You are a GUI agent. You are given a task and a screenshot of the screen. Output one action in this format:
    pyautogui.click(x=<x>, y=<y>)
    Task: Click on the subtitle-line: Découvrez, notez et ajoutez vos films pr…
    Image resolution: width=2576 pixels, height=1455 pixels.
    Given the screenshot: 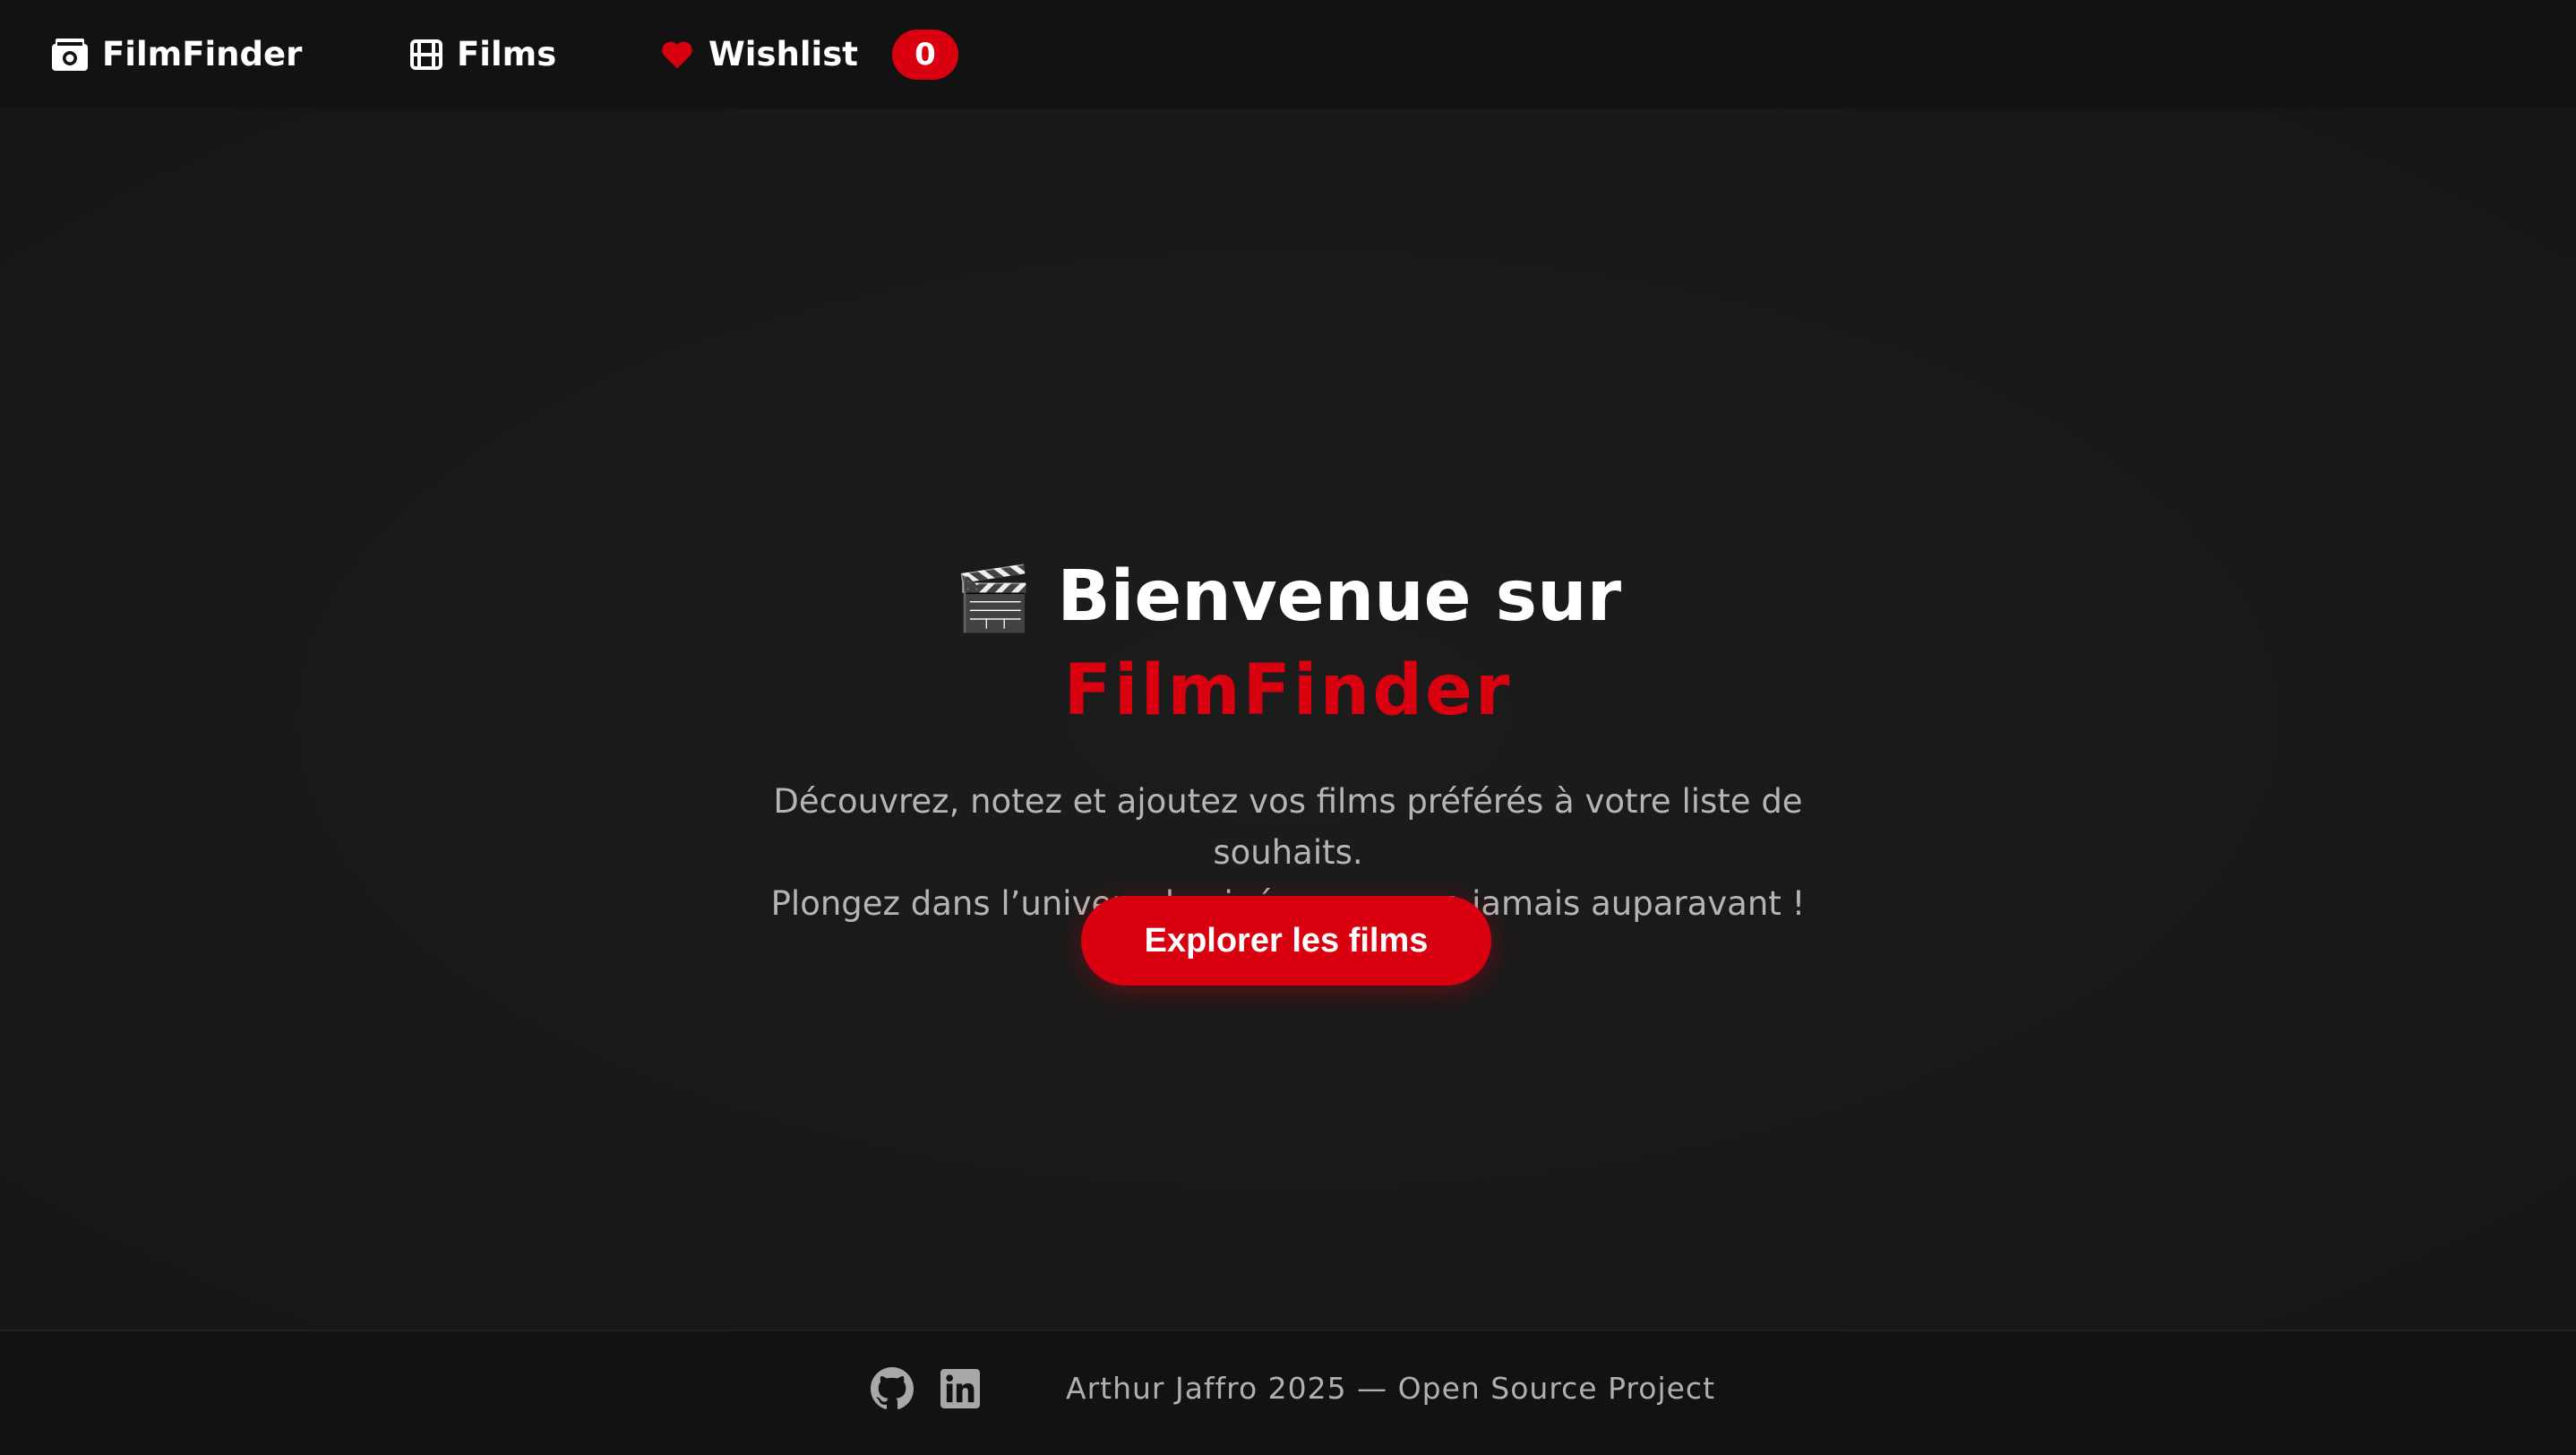 What is the action you would take?
    pyautogui.click(x=1288, y=801)
    